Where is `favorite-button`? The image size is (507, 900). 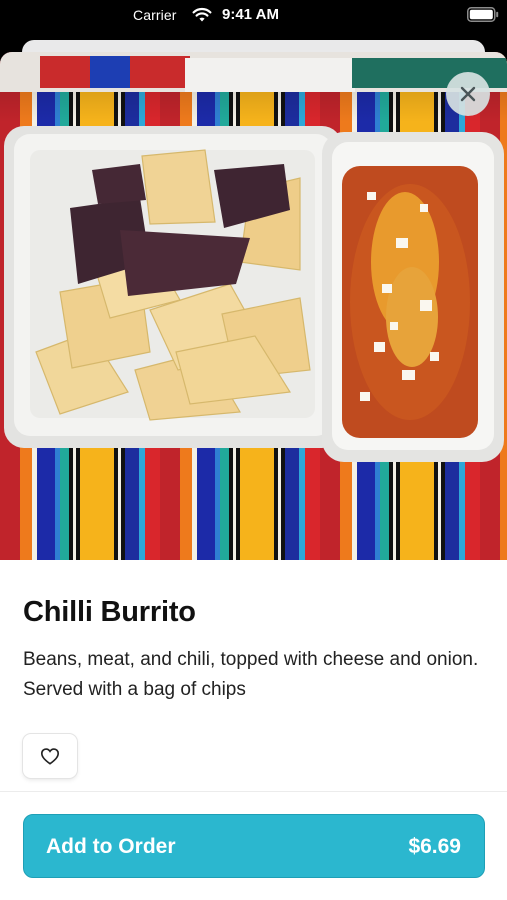
favorite-button is located at coordinates (50, 756).